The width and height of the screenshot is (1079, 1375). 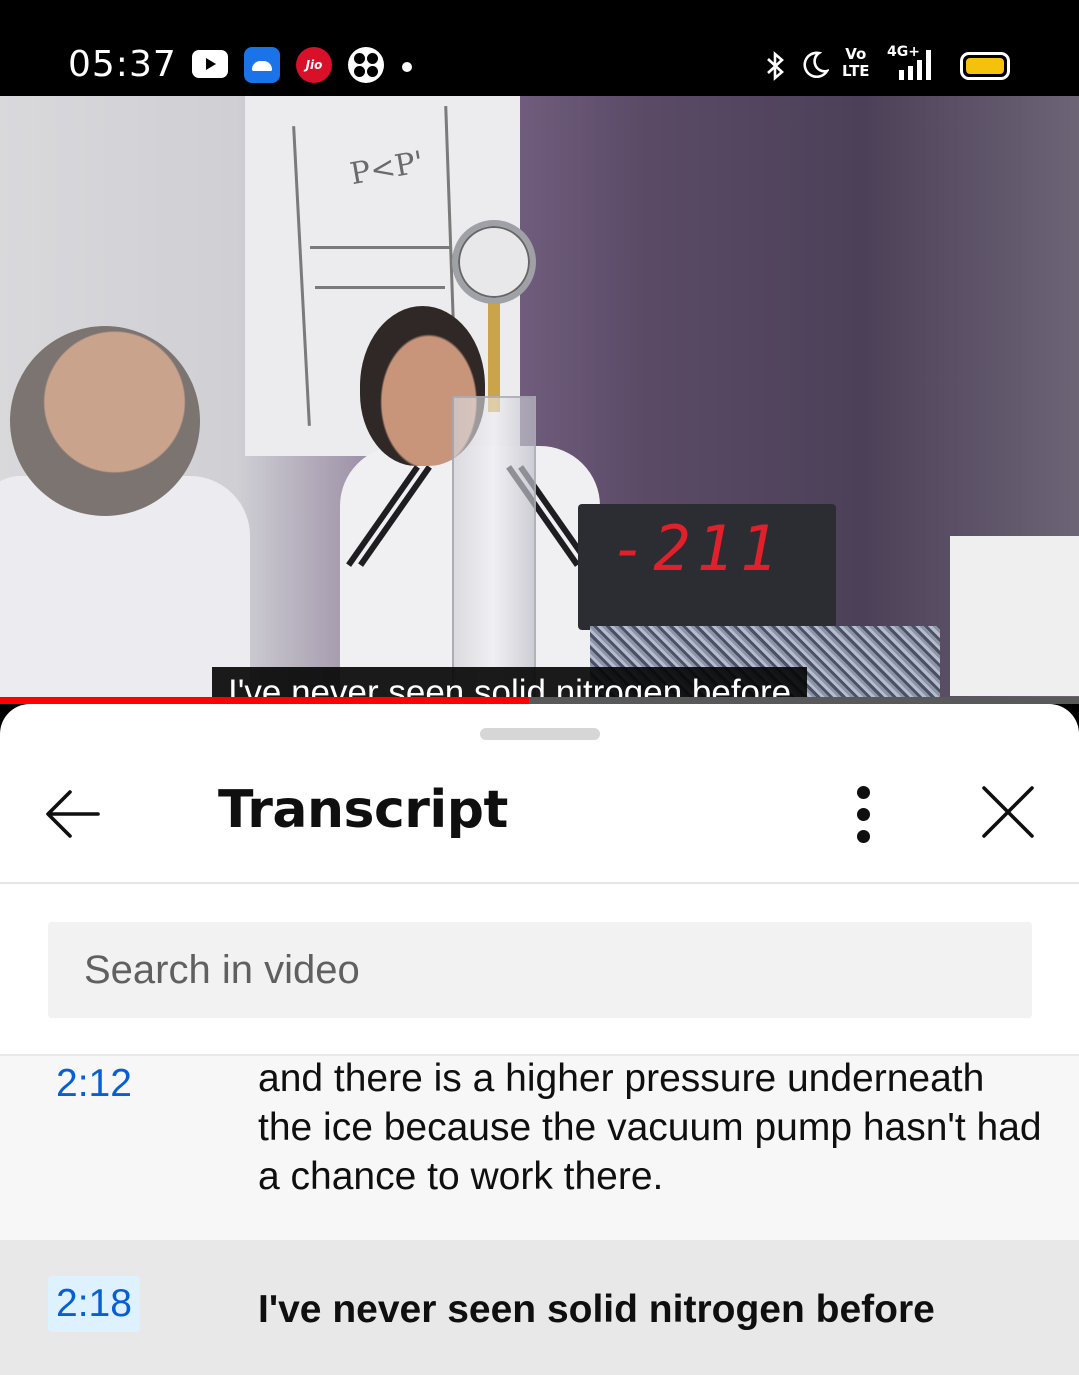 I want to click on video-progress-bar, so click(x=539, y=700).